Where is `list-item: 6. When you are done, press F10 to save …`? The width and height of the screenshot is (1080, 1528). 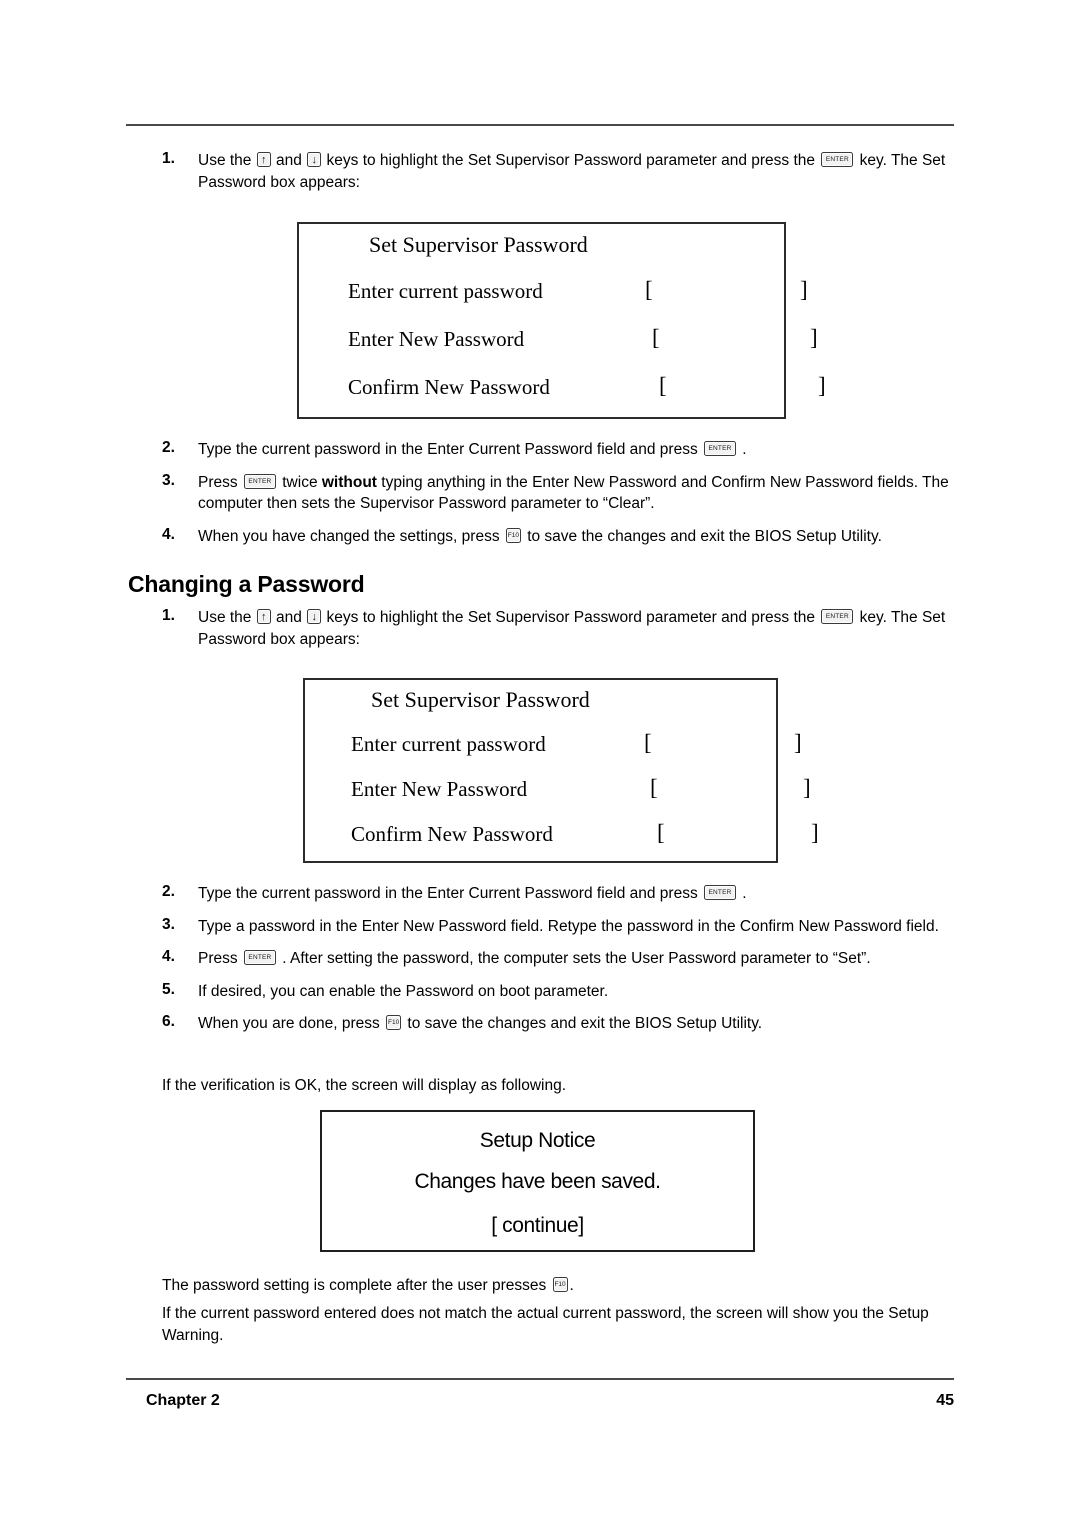 list-item: 6. When you are done, press F10 to save … is located at coordinates (562, 1024).